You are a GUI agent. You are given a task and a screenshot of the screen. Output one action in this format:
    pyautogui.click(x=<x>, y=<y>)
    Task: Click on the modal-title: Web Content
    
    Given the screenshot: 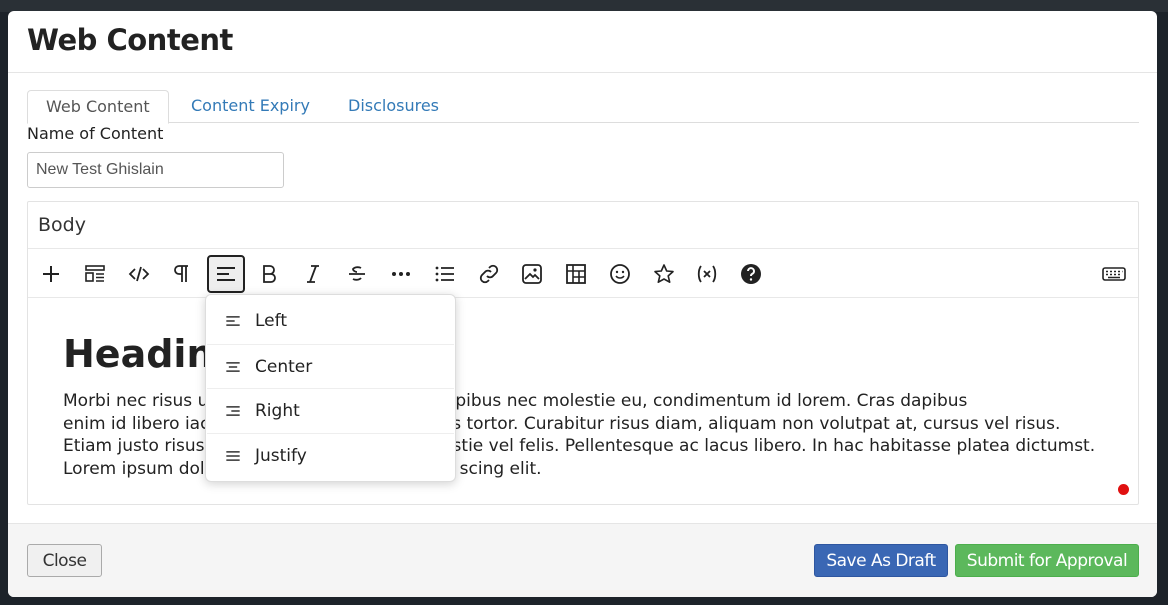 What is the action you would take?
    pyautogui.click(x=130, y=40)
    